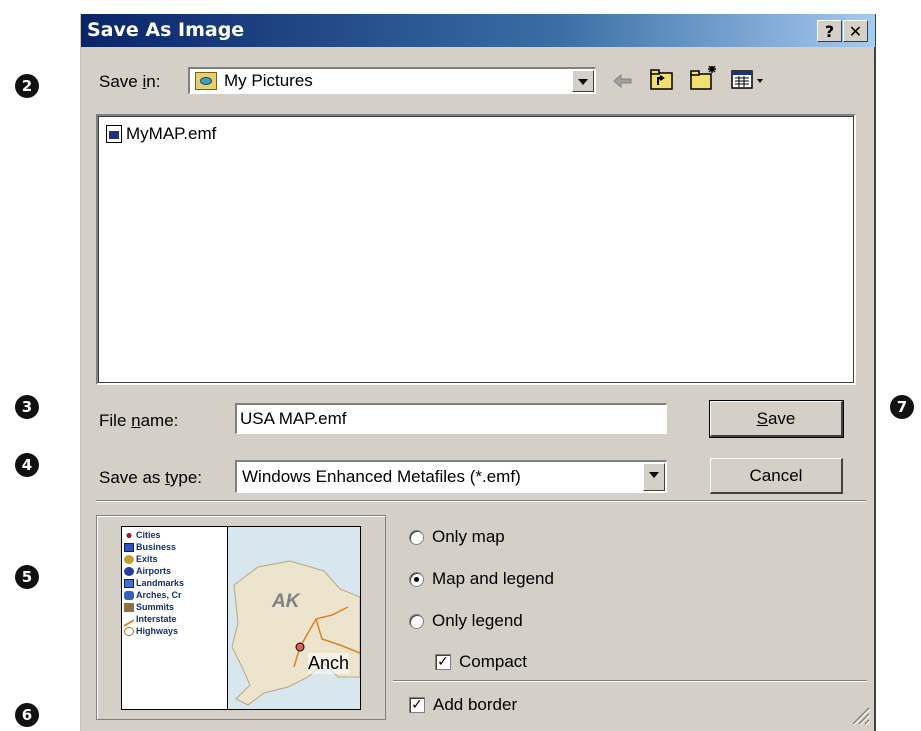 The image size is (921, 731). What do you see at coordinates (416, 579) in the screenshot?
I see `map-and-legend-radio` at bounding box center [416, 579].